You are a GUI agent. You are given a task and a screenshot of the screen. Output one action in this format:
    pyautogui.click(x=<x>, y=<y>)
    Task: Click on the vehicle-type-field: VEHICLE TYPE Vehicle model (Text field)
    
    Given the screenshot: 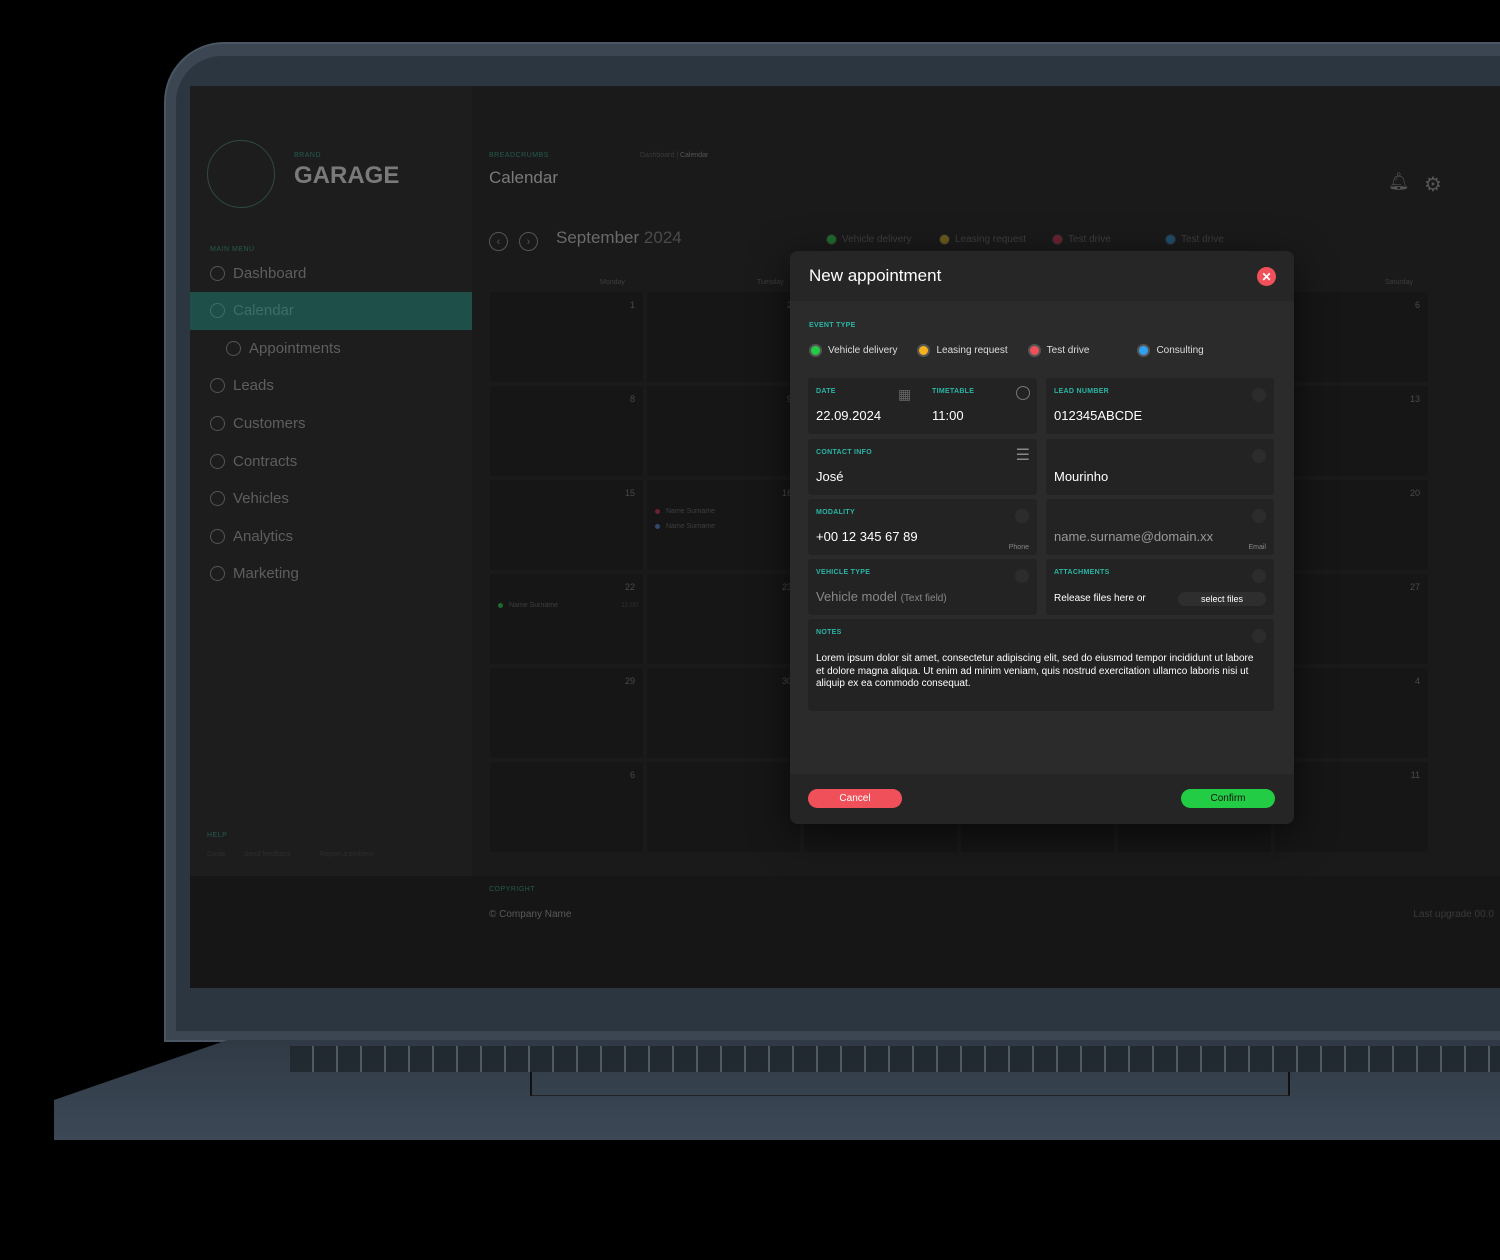 What is the action you would take?
    pyautogui.click(x=922, y=587)
    